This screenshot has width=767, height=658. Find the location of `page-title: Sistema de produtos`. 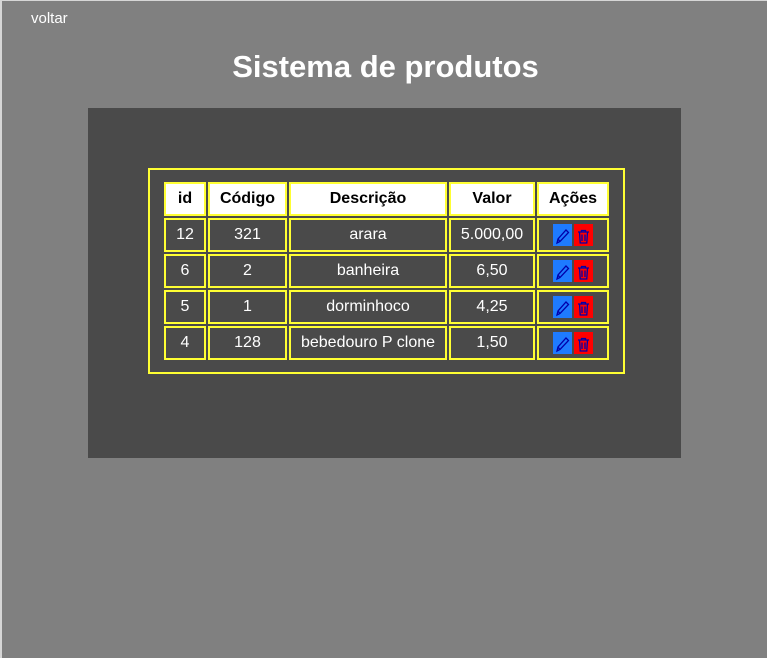

page-title: Sistema de produtos is located at coordinates (385, 66).